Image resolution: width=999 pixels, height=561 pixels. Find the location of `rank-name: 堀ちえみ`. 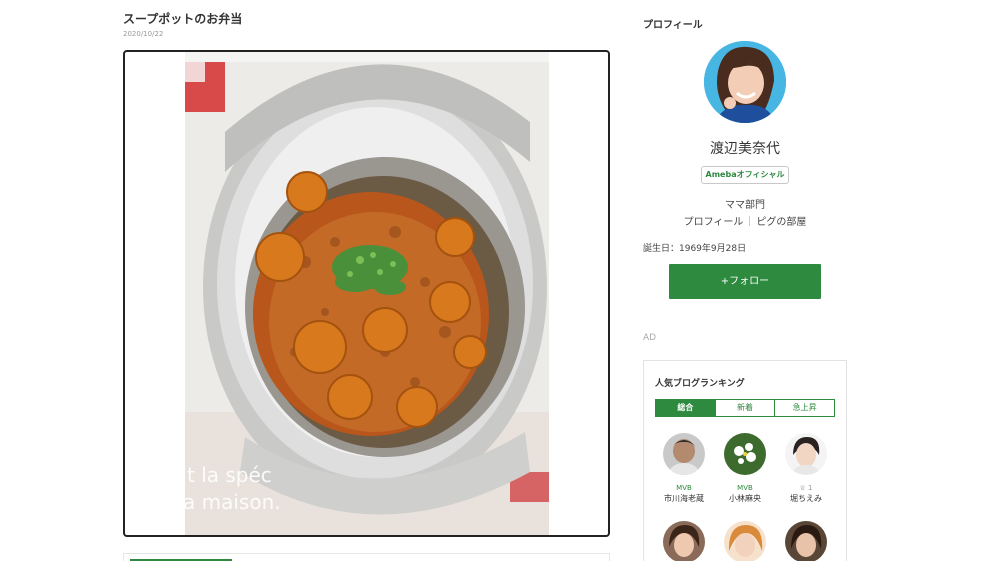

rank-name: 堀ちえみ is located at coordinates (806, 498).